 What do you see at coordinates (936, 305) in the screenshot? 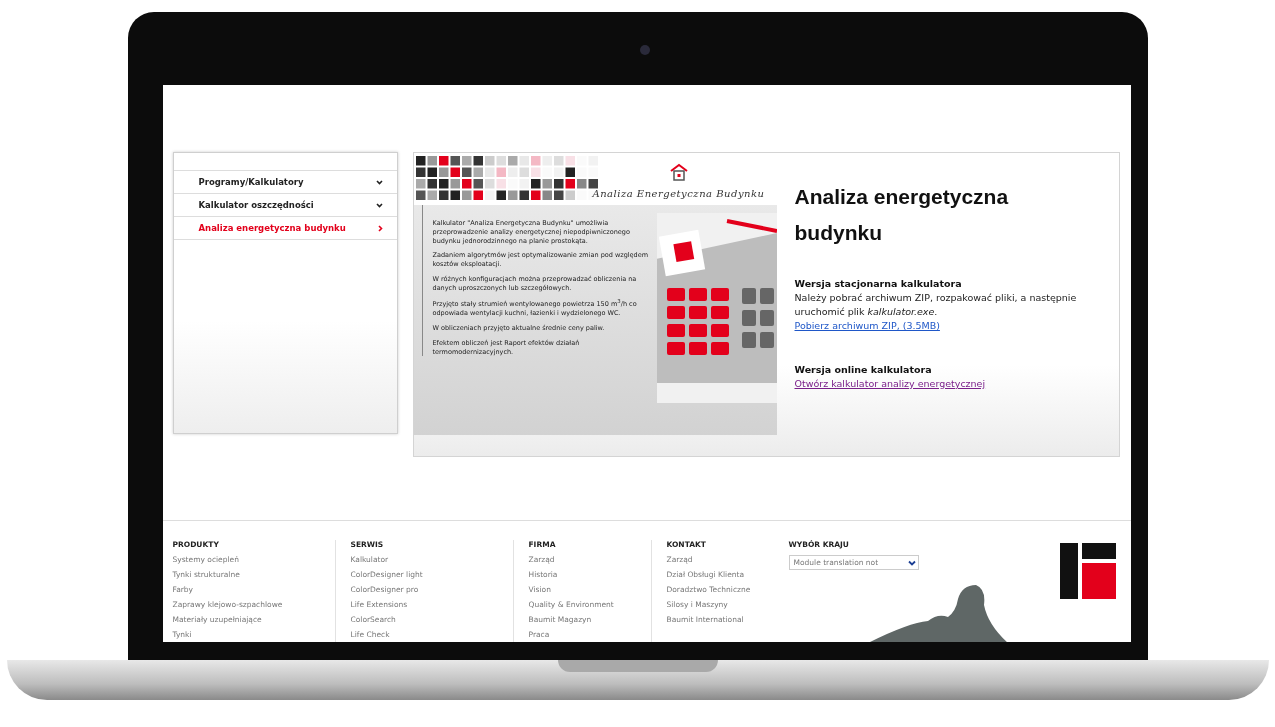
I see `section-text: Należy pobrać archiwum ZIP, rozpakować pliki, a następnie uruchomić plik kalkulator.exe.` at bounding box center [936, 305].